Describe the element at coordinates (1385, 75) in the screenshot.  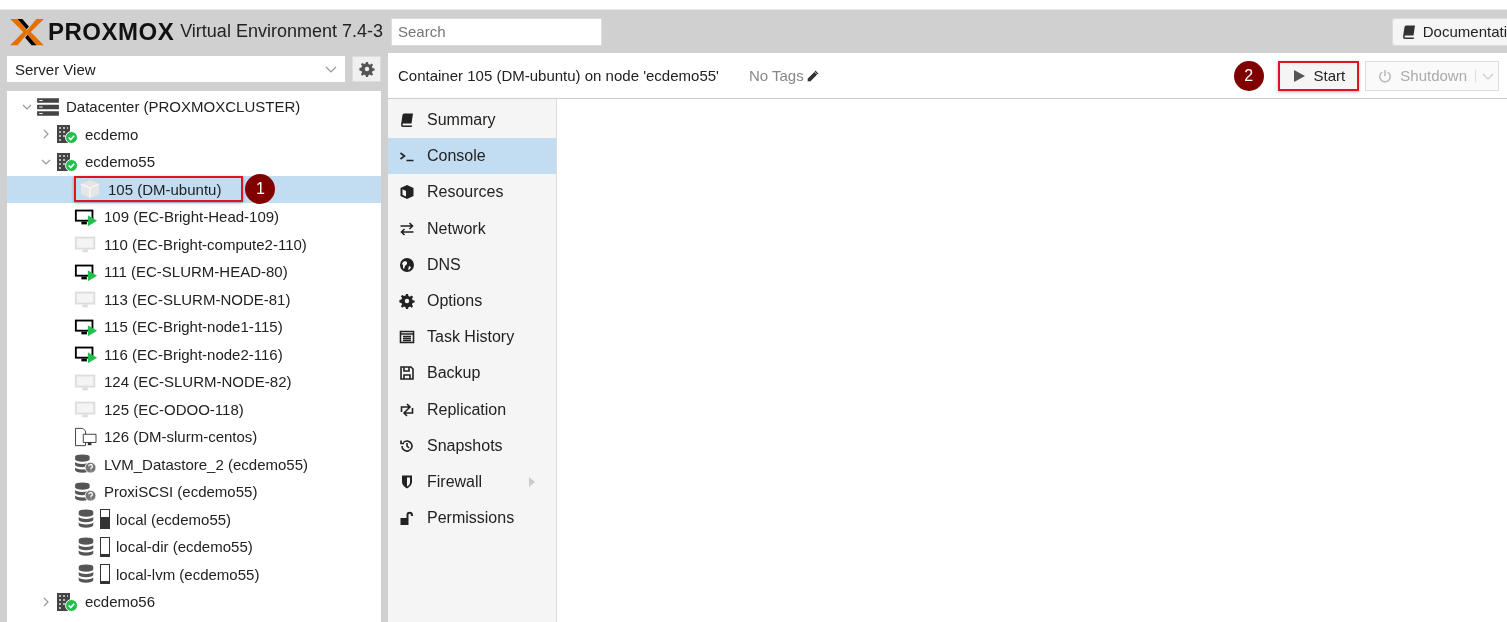
I see `power-icon` at that location.